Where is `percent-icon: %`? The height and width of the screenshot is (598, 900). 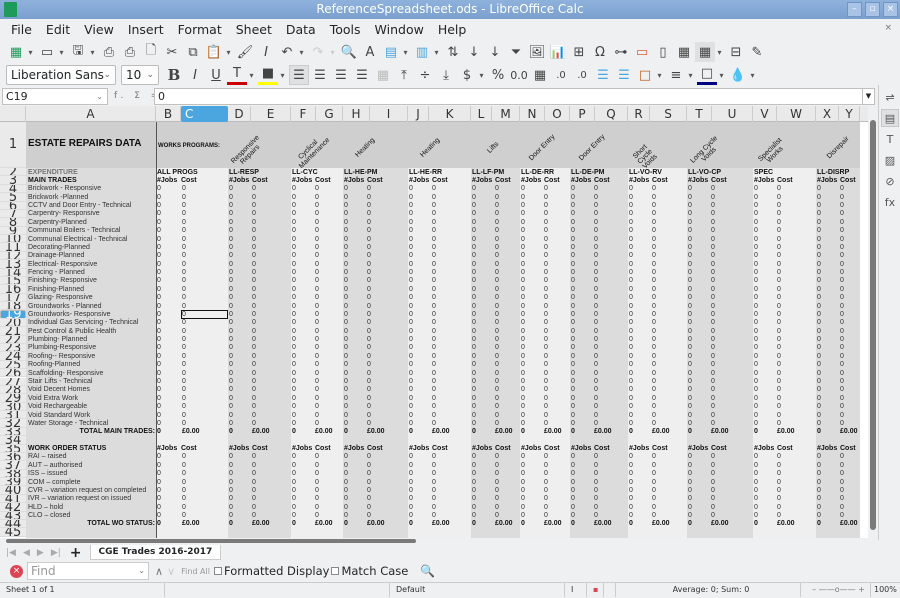
percent-icon: % is located at coordinates (498, 75).